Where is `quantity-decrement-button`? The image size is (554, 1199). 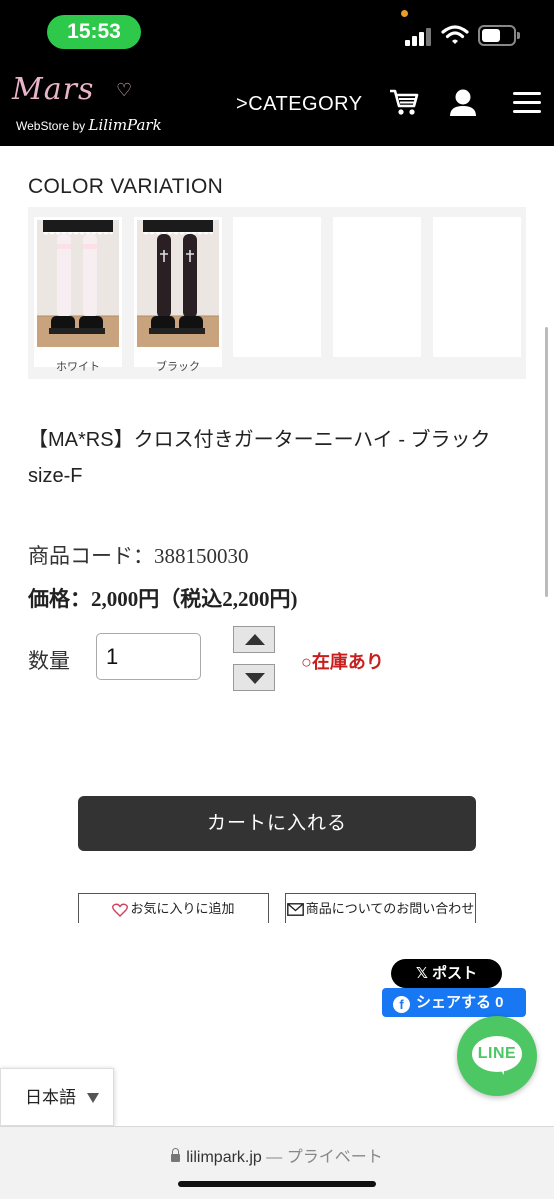 quantity-decrement-button is located at coordinates (254, 677).